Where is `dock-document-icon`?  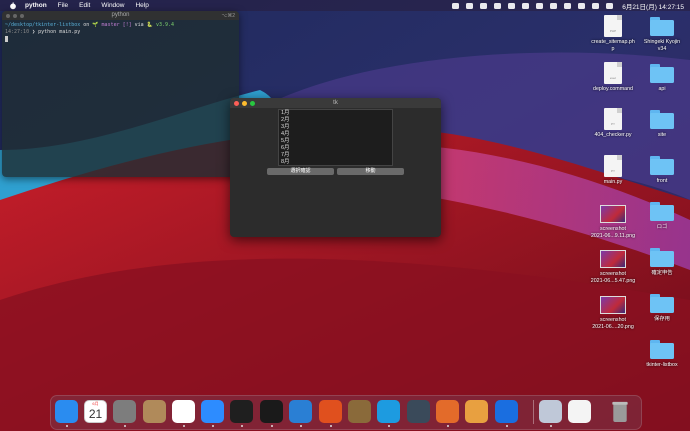
dock-document-icon is located at coordinates (579, 411).